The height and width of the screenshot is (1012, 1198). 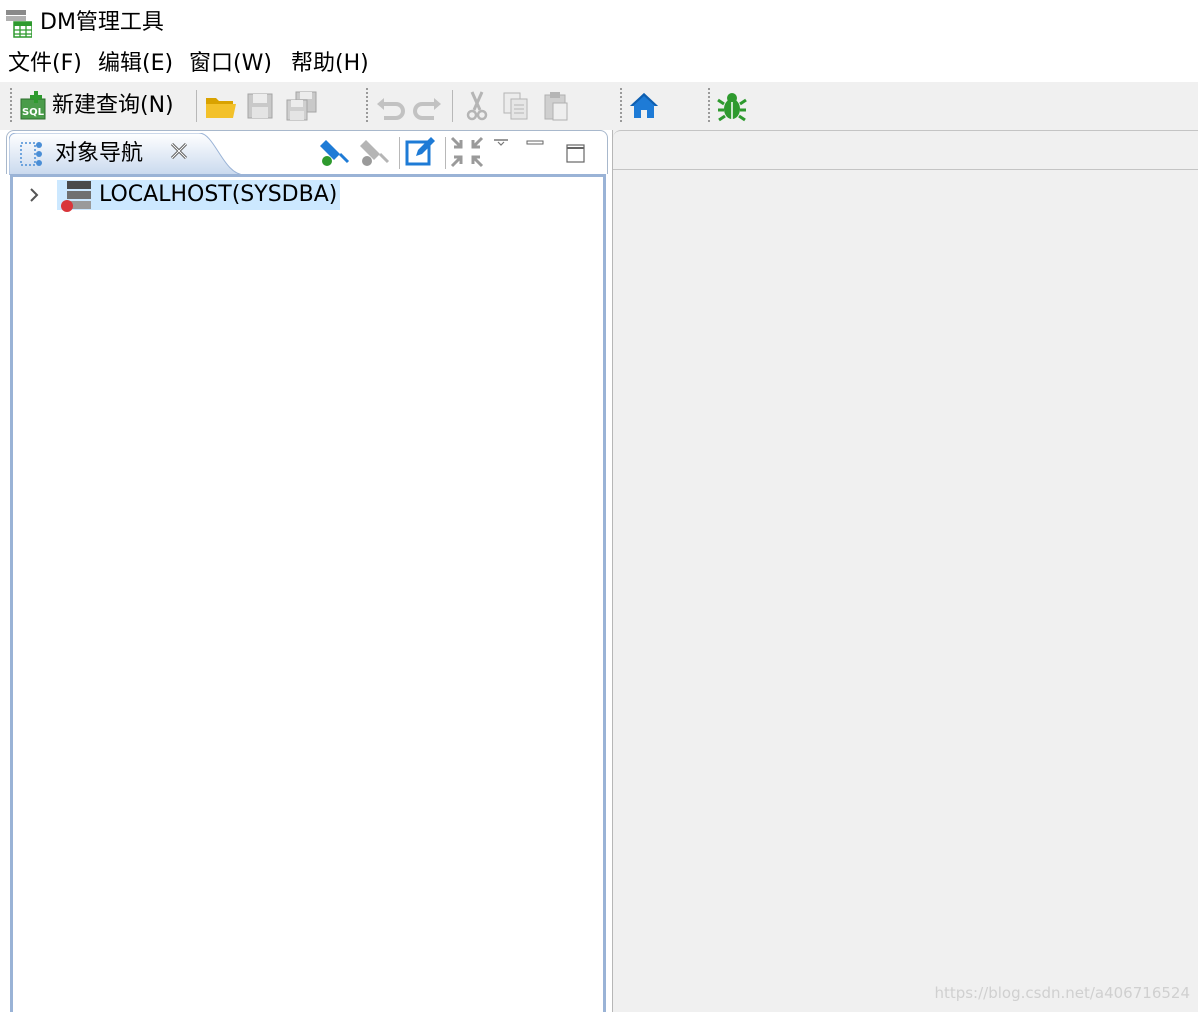 What do you see at coordinates (905, 150) in the screenshot?
I see `editor-tab-bar` at bounding box center [905, 150].